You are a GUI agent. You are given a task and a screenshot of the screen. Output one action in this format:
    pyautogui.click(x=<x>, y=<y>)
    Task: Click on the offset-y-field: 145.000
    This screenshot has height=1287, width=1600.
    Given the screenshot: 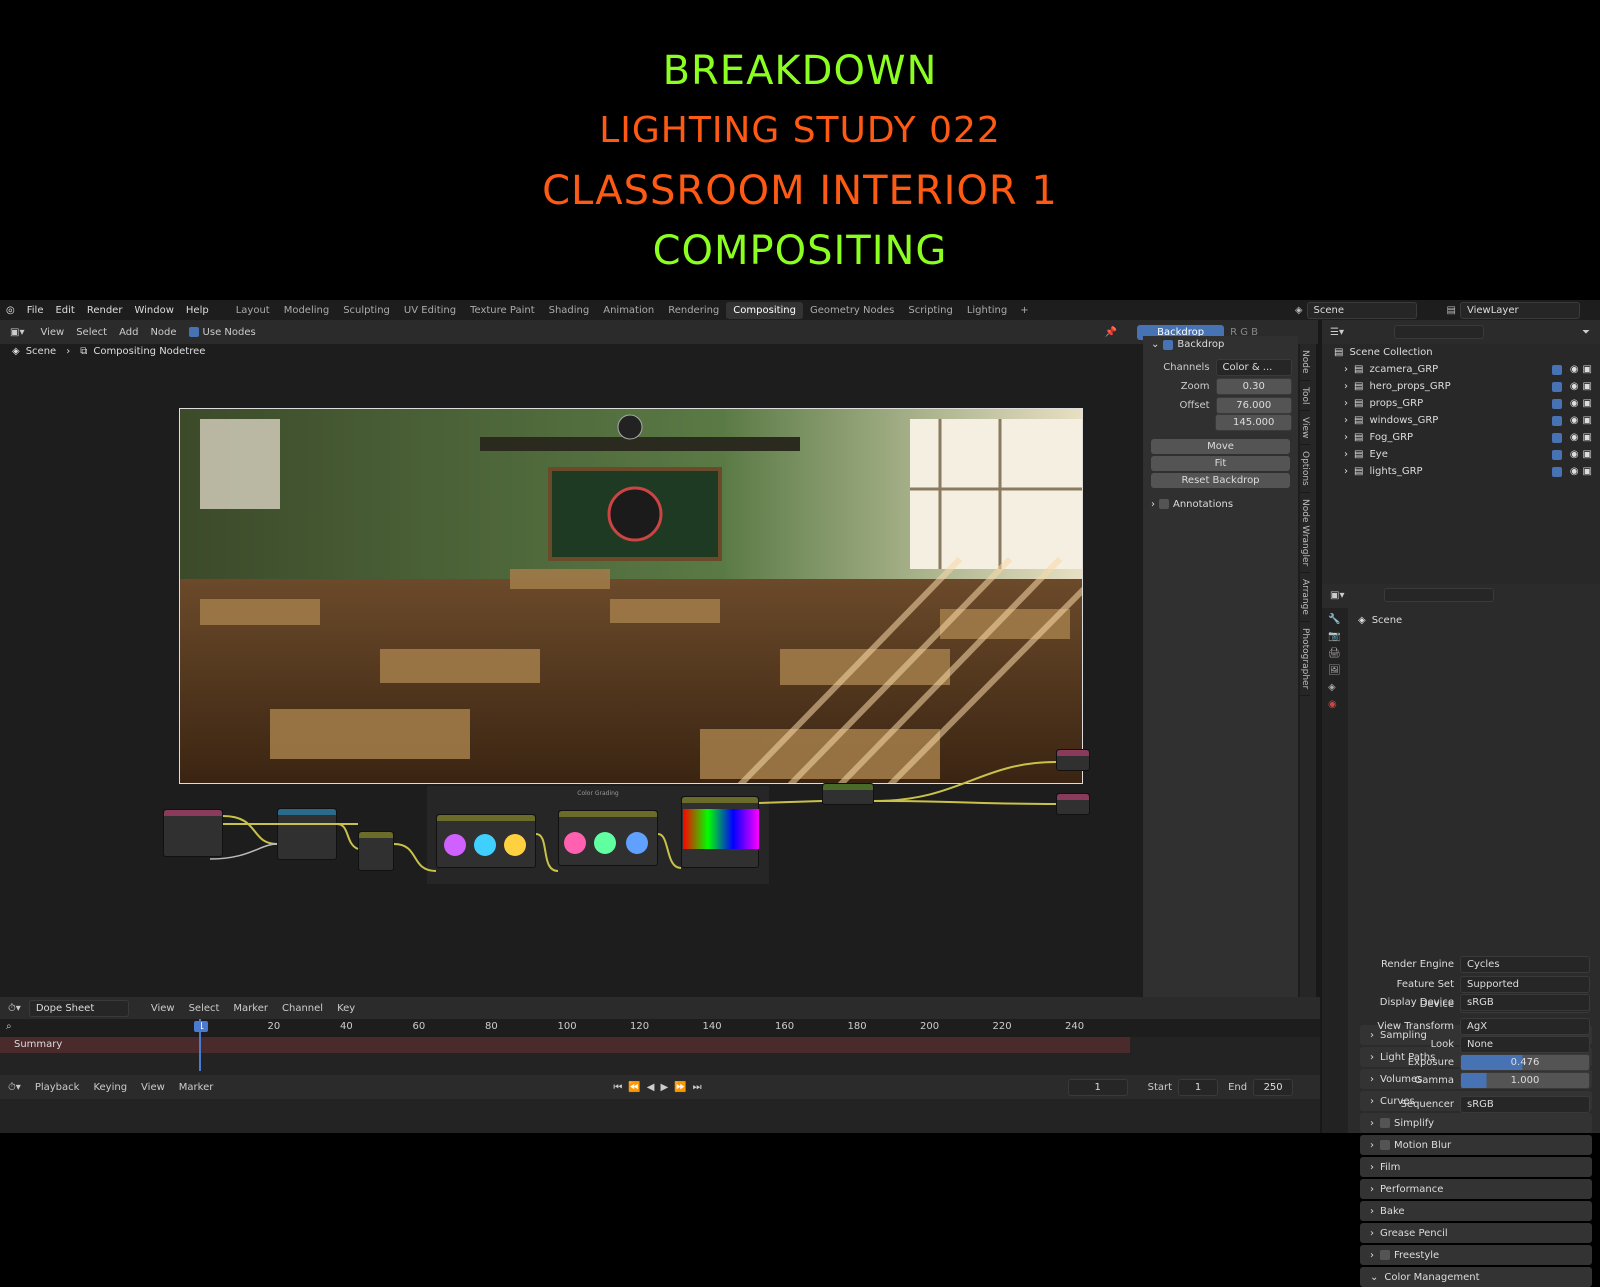 What is the action you would take?
    pyautogui.click(x=1253, y=422)
    